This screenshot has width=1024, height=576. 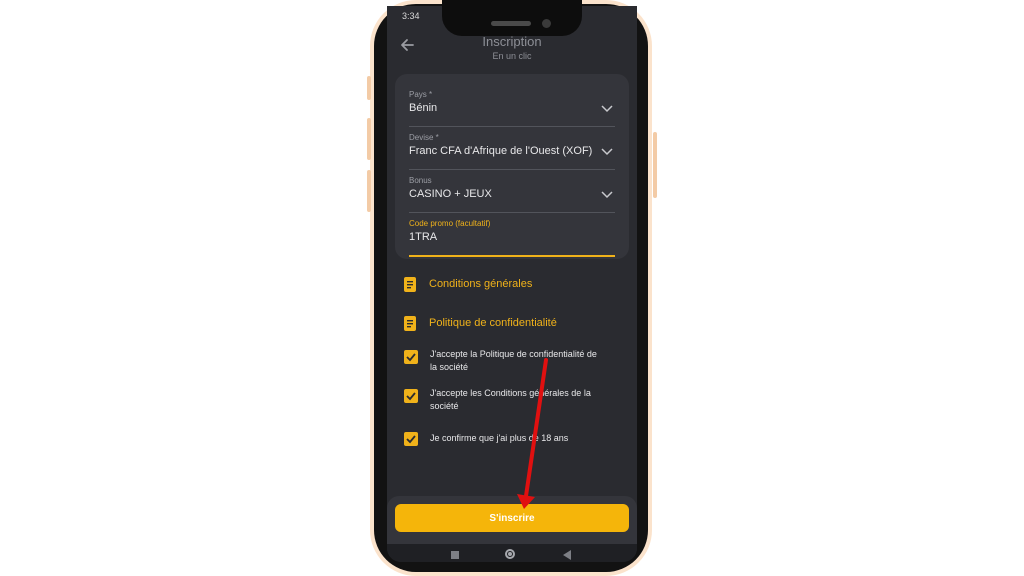 I want to click on terms-link: Conditions générales, so click(x=509, y=285).